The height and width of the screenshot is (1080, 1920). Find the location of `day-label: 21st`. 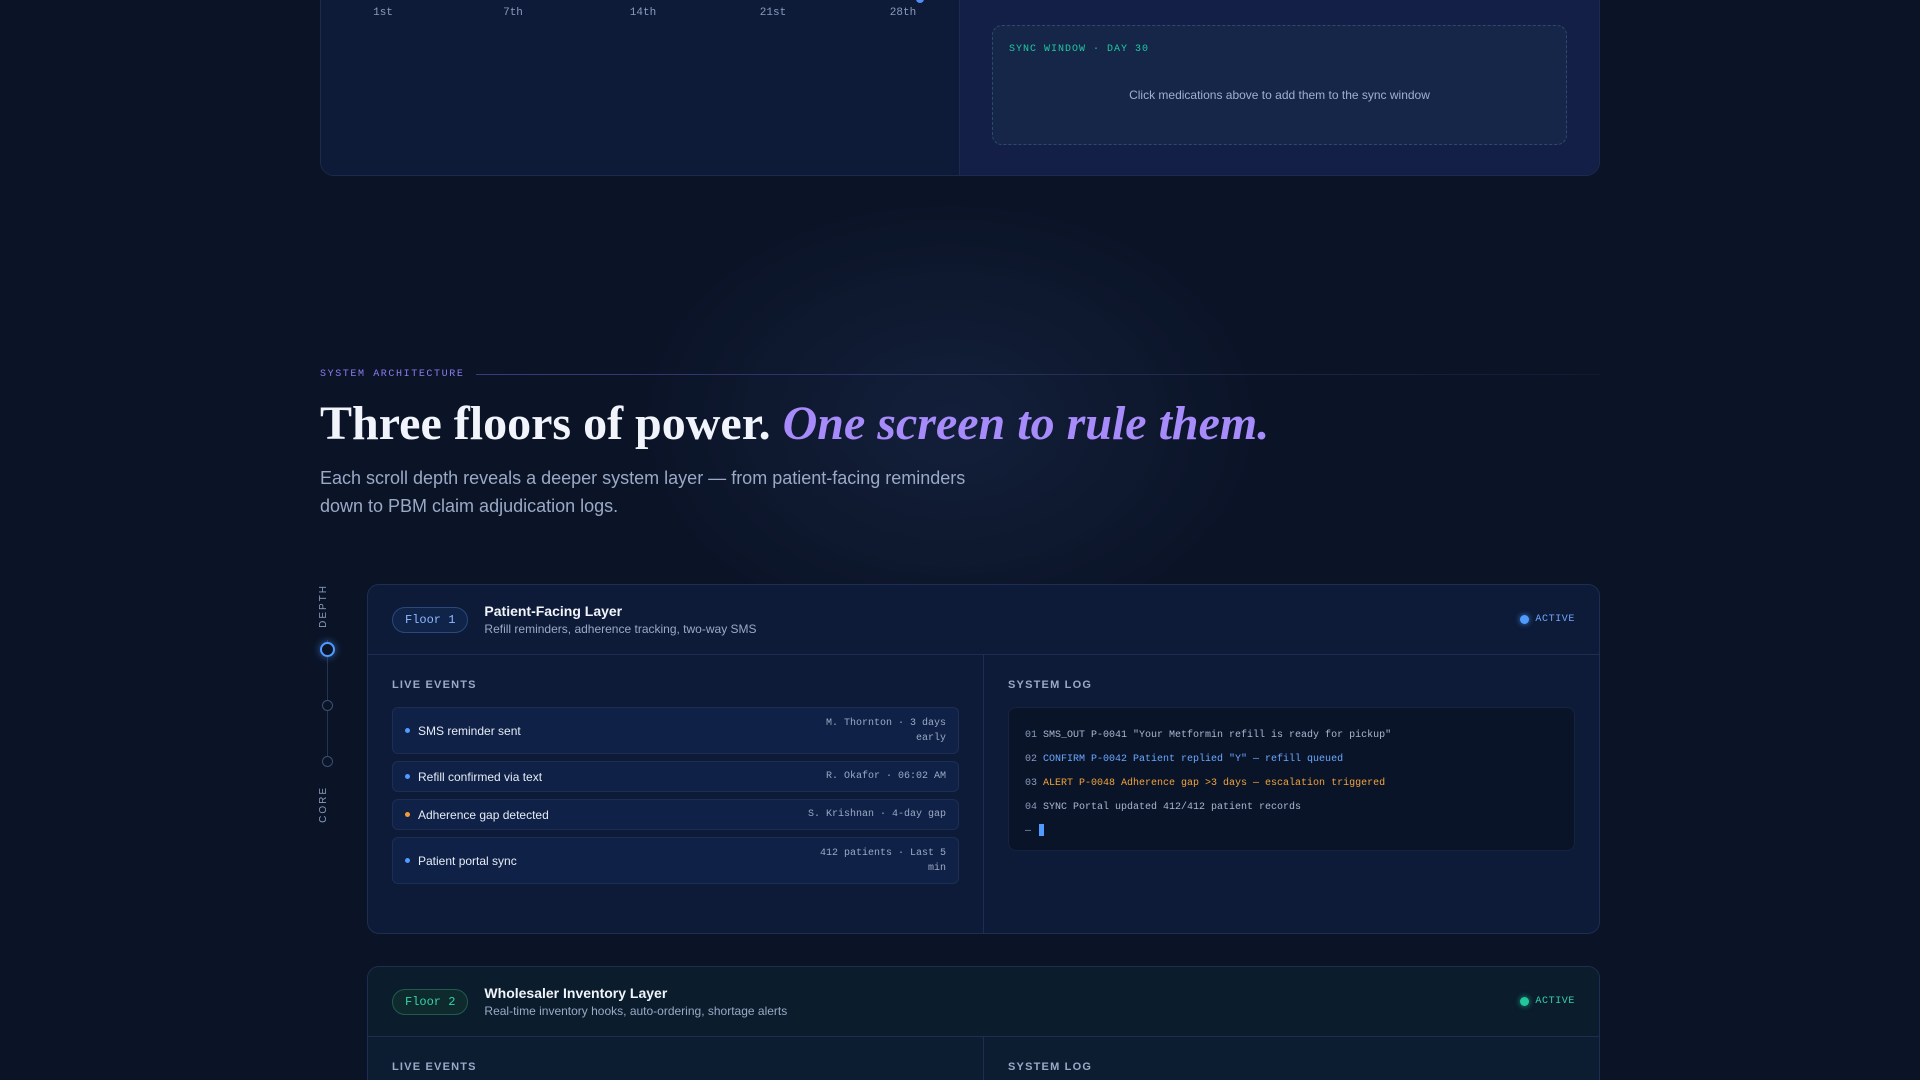

day-label: 21st is located at coordinates (773, 13).